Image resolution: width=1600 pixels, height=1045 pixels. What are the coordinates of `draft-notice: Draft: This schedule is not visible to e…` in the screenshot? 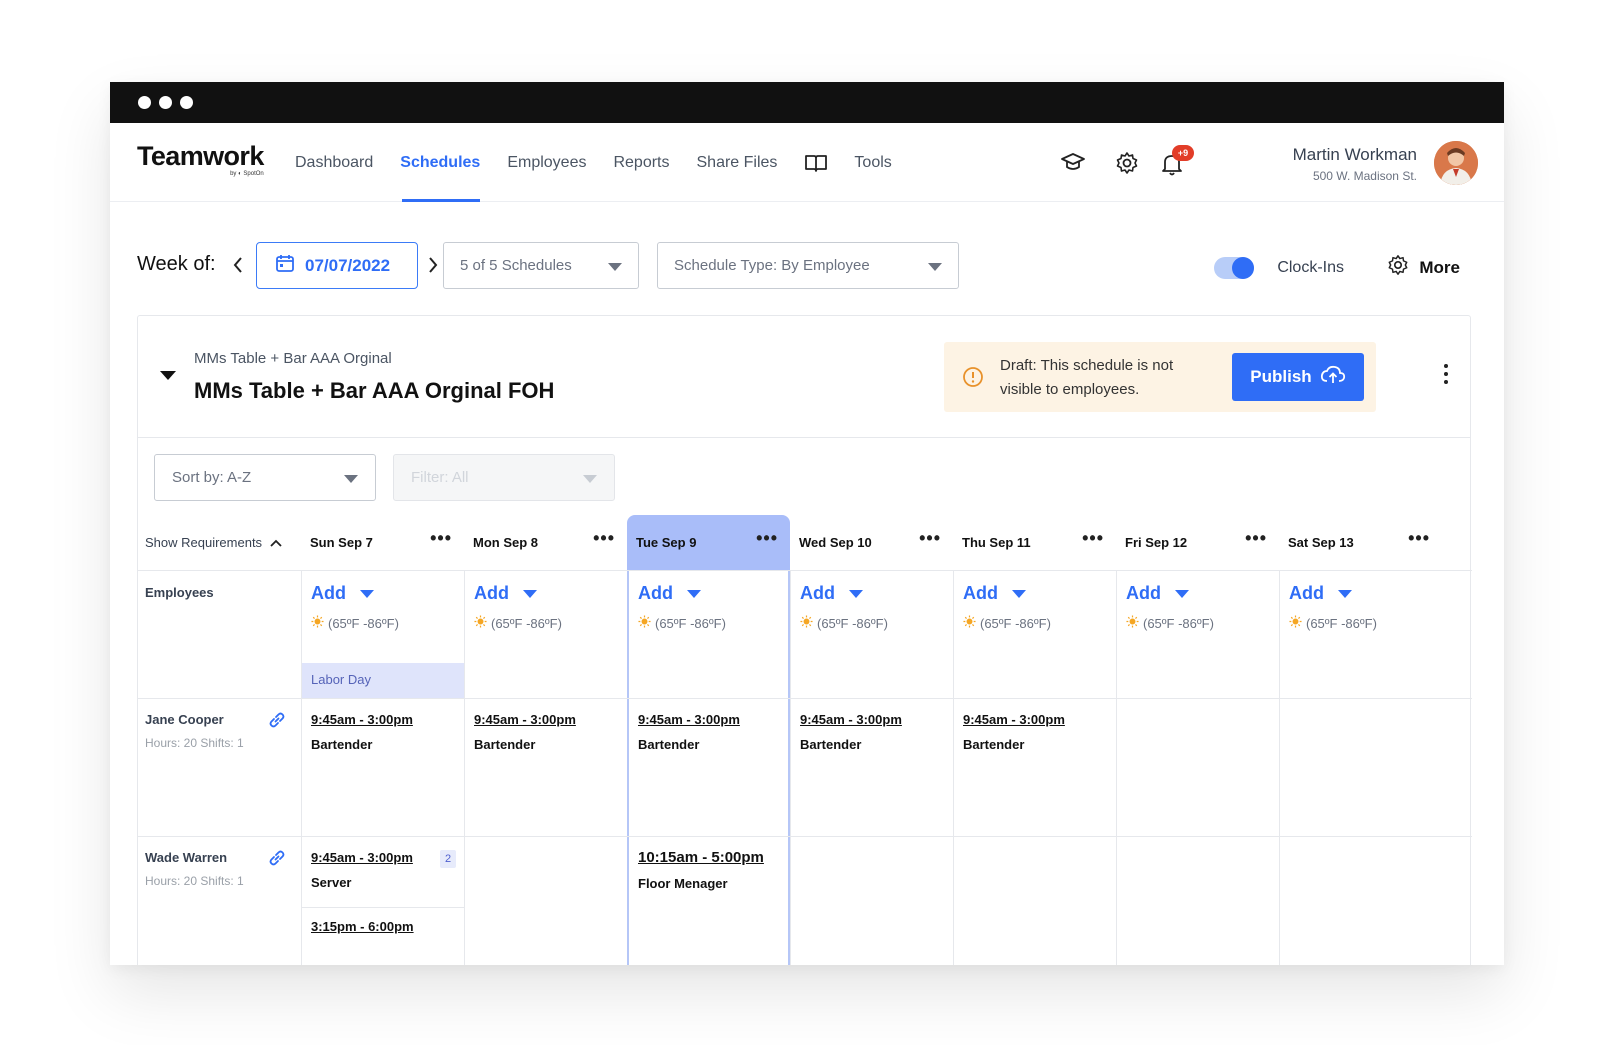 It's located at (1160, 377).